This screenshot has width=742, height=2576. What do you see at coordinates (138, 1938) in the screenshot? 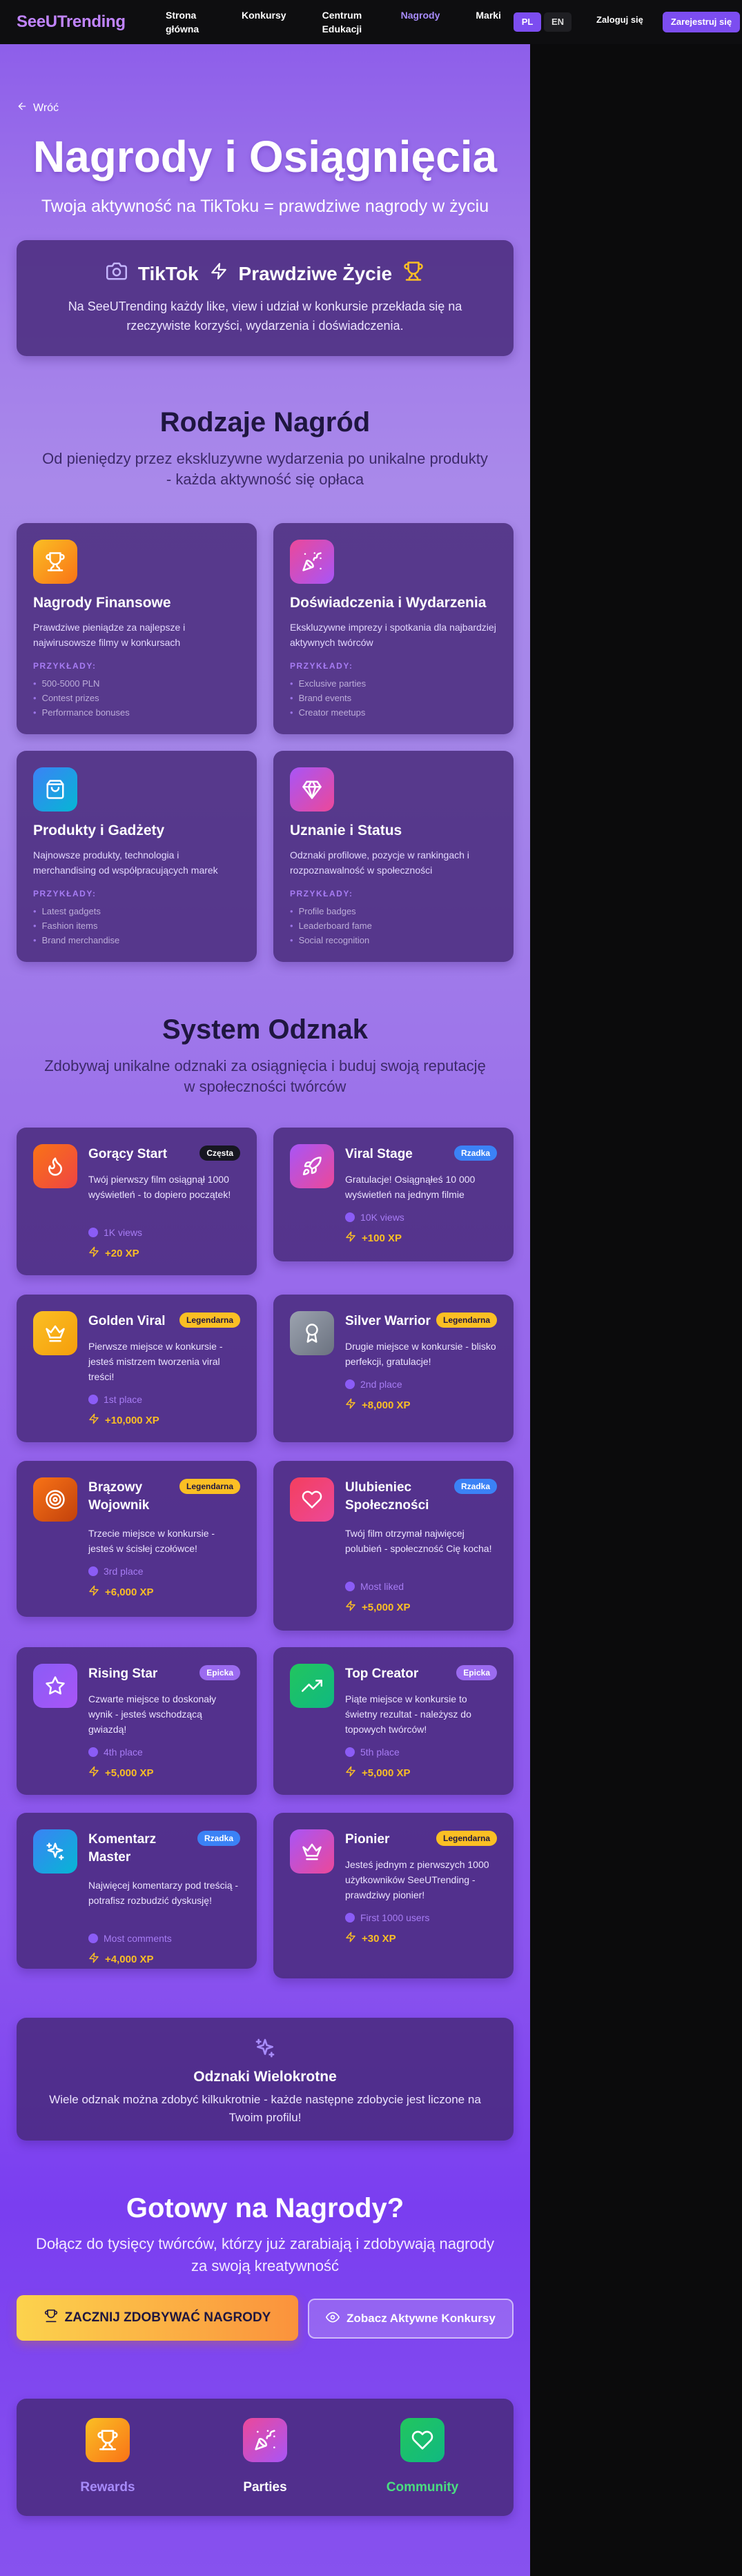
I see `badge-requirement-text: Most comments` at bounding box center [138, 1938].